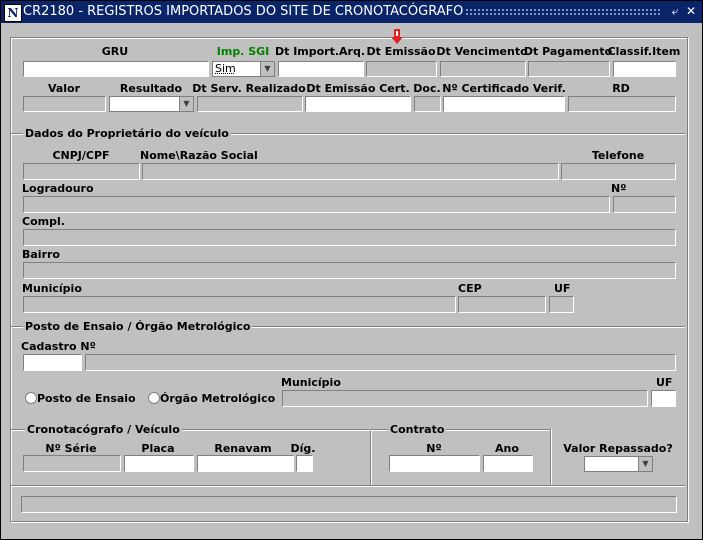 This screenshot has width=703, height=540. I want to click on label-rd: RD, so click(621, 88).